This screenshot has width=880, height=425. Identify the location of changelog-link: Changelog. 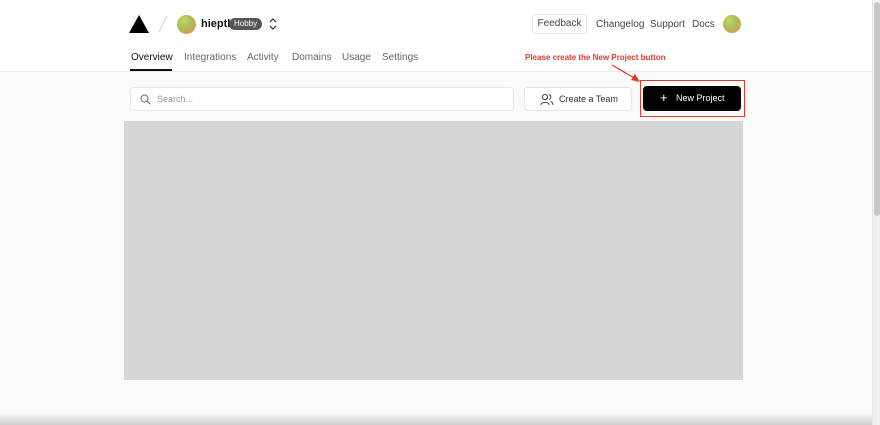
(620, 24).